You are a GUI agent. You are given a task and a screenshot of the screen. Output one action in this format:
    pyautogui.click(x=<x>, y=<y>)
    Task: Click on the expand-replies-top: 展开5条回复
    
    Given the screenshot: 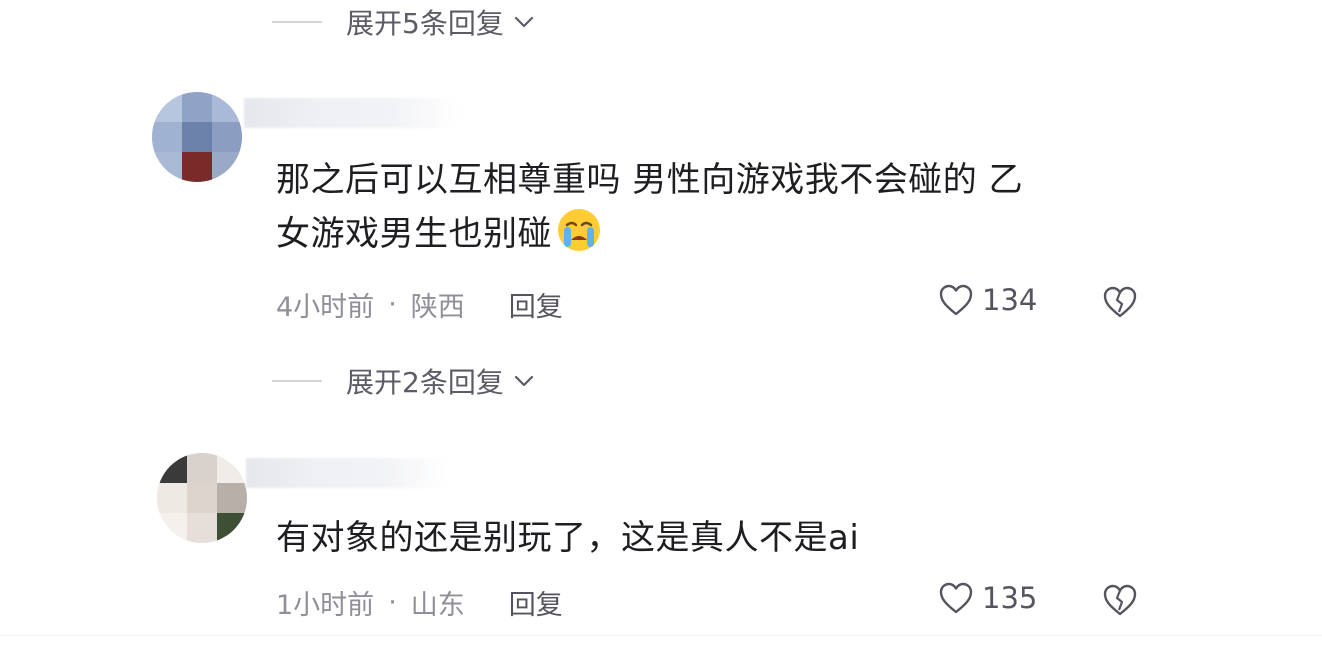 What is the action you would take?
    pyautogui.click(x=404, y=22)
    